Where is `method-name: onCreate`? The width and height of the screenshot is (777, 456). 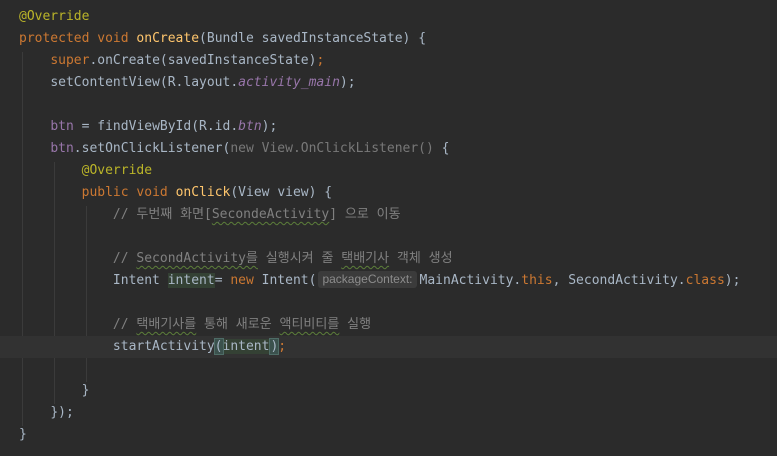
method-name: onCreate is located at coordinates (168, 38).